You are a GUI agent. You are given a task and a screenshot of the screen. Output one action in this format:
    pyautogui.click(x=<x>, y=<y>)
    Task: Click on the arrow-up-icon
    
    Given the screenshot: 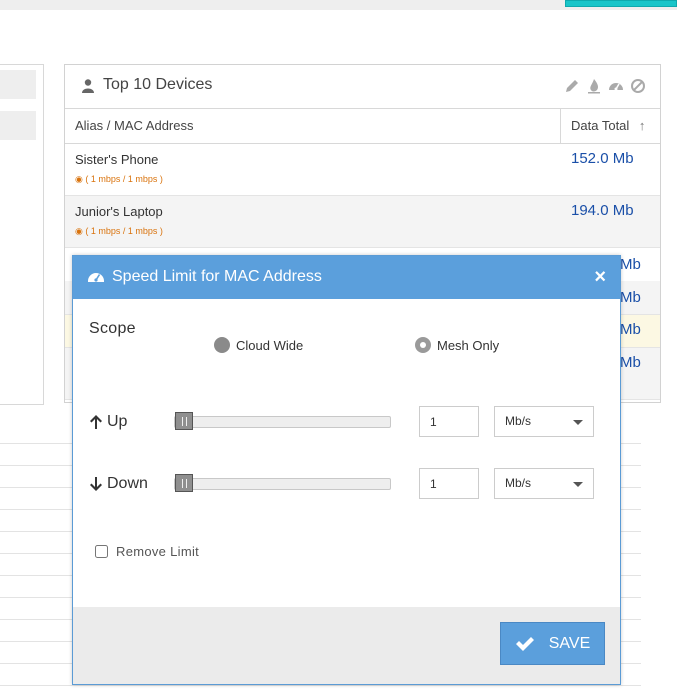 What is the action you would take?
    pyautogui.click(x=96, y=422)
    